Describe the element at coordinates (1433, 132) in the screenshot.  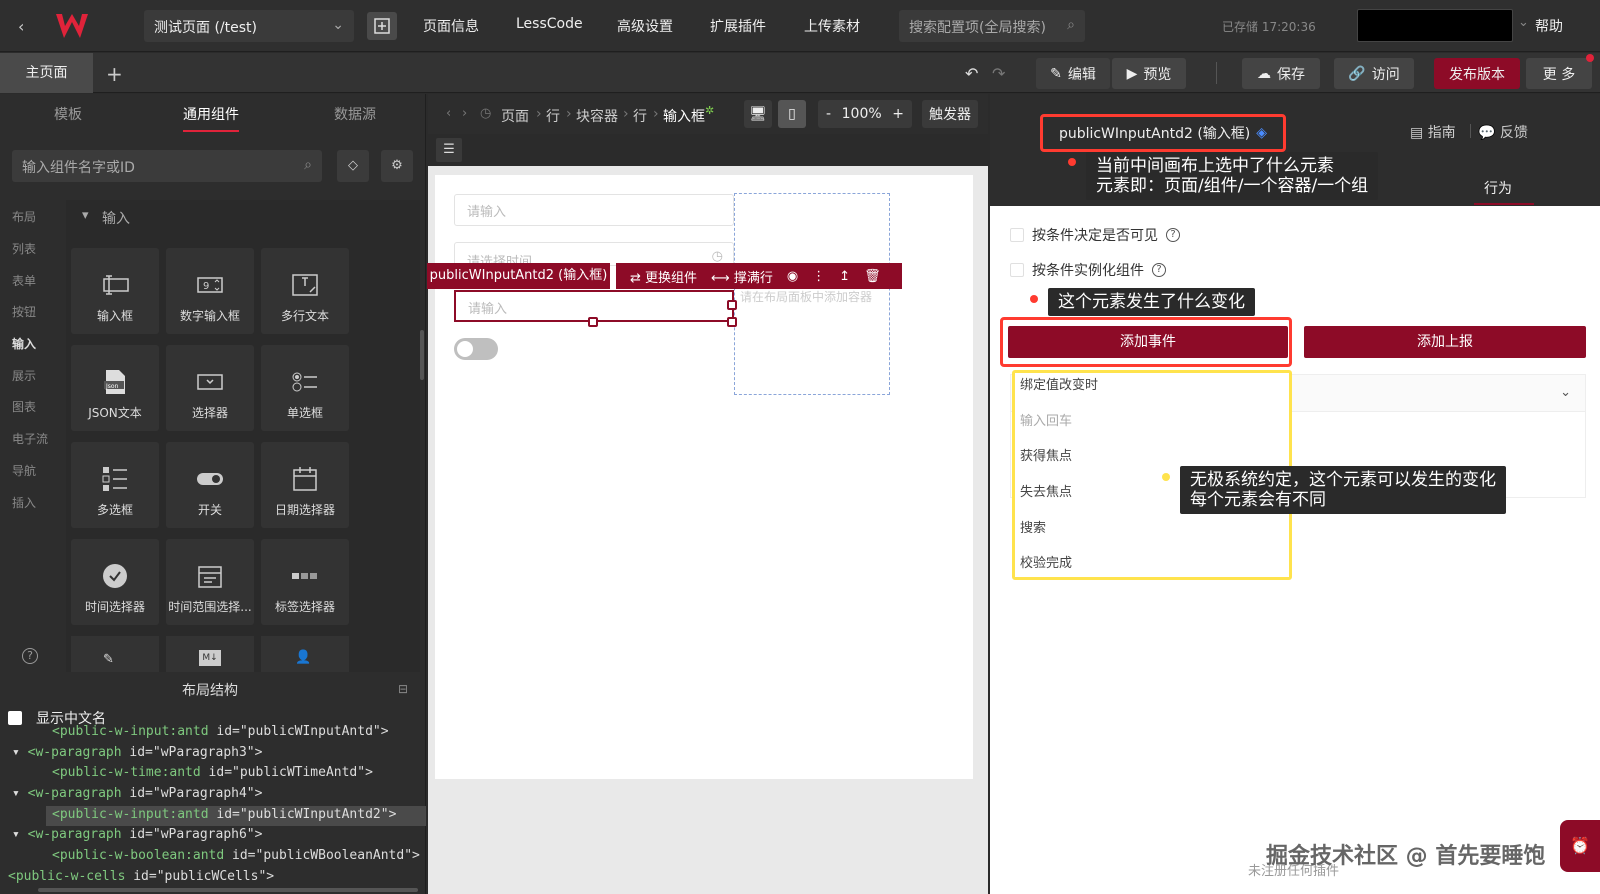
I see `guide-link: ▤ 指南` at that location.